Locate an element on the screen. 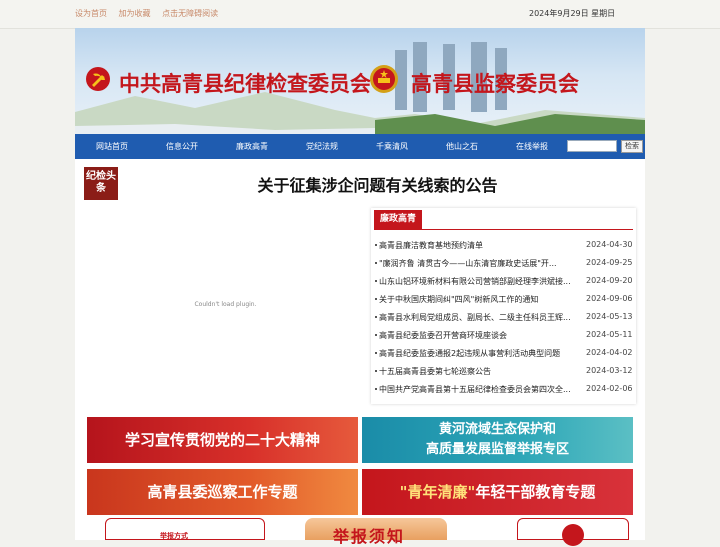  news-title: 高青县廉洁教育基地预约清单 is located at coordinates (476, 245).